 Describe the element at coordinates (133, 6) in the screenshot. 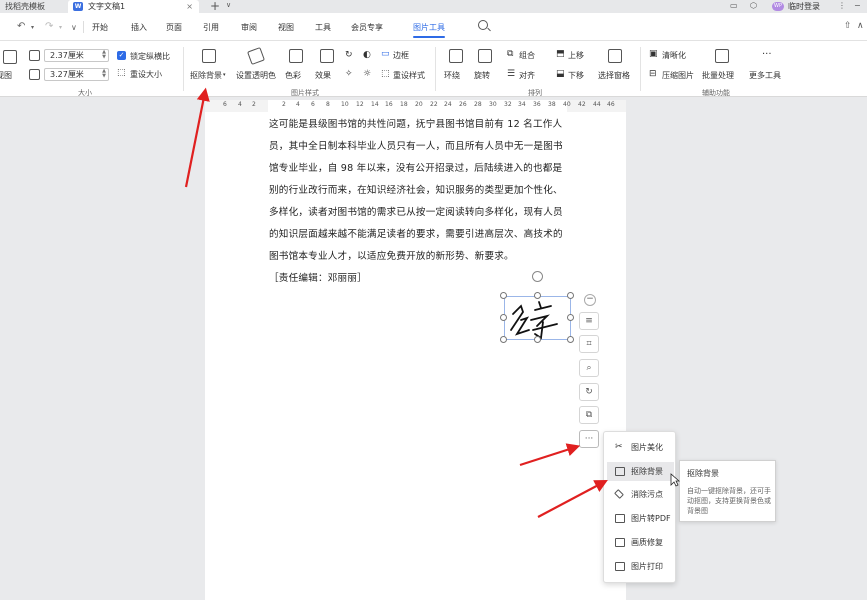

I see `tab-document: W 文字文稿1 ×` at that location.